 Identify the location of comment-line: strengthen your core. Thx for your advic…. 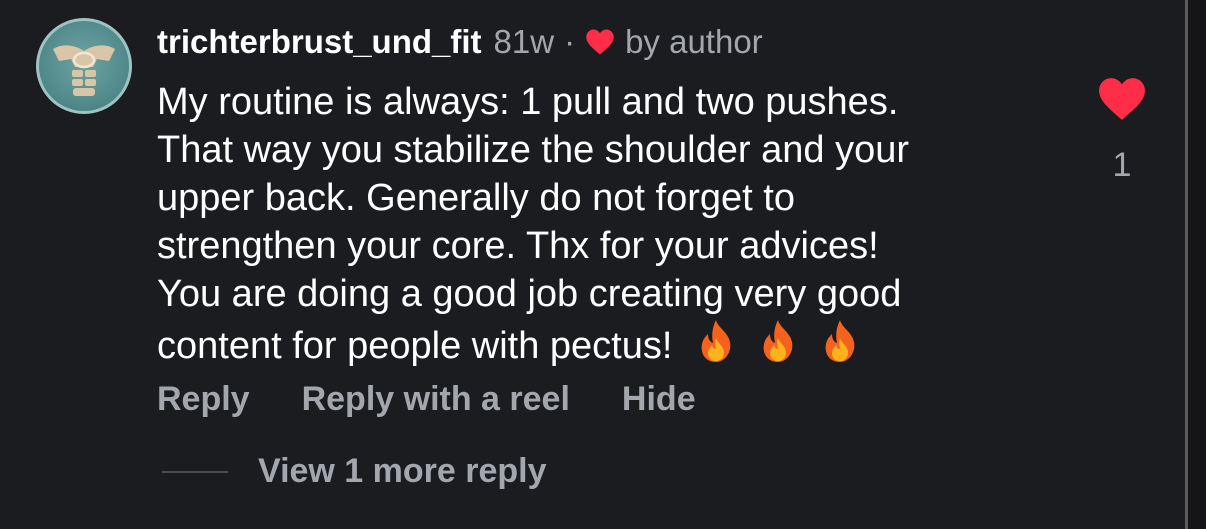
(518, 246).